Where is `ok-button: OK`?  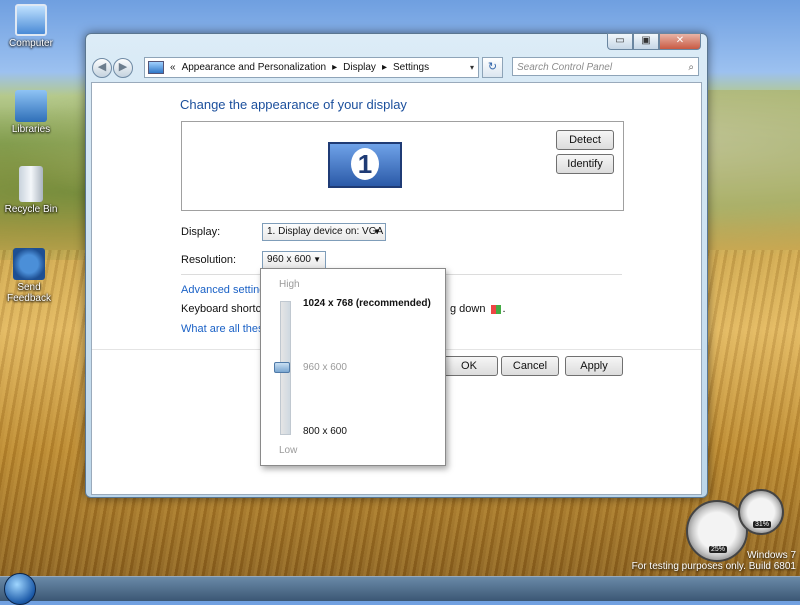
ok-button: OK is located at coordinates (469, 366).